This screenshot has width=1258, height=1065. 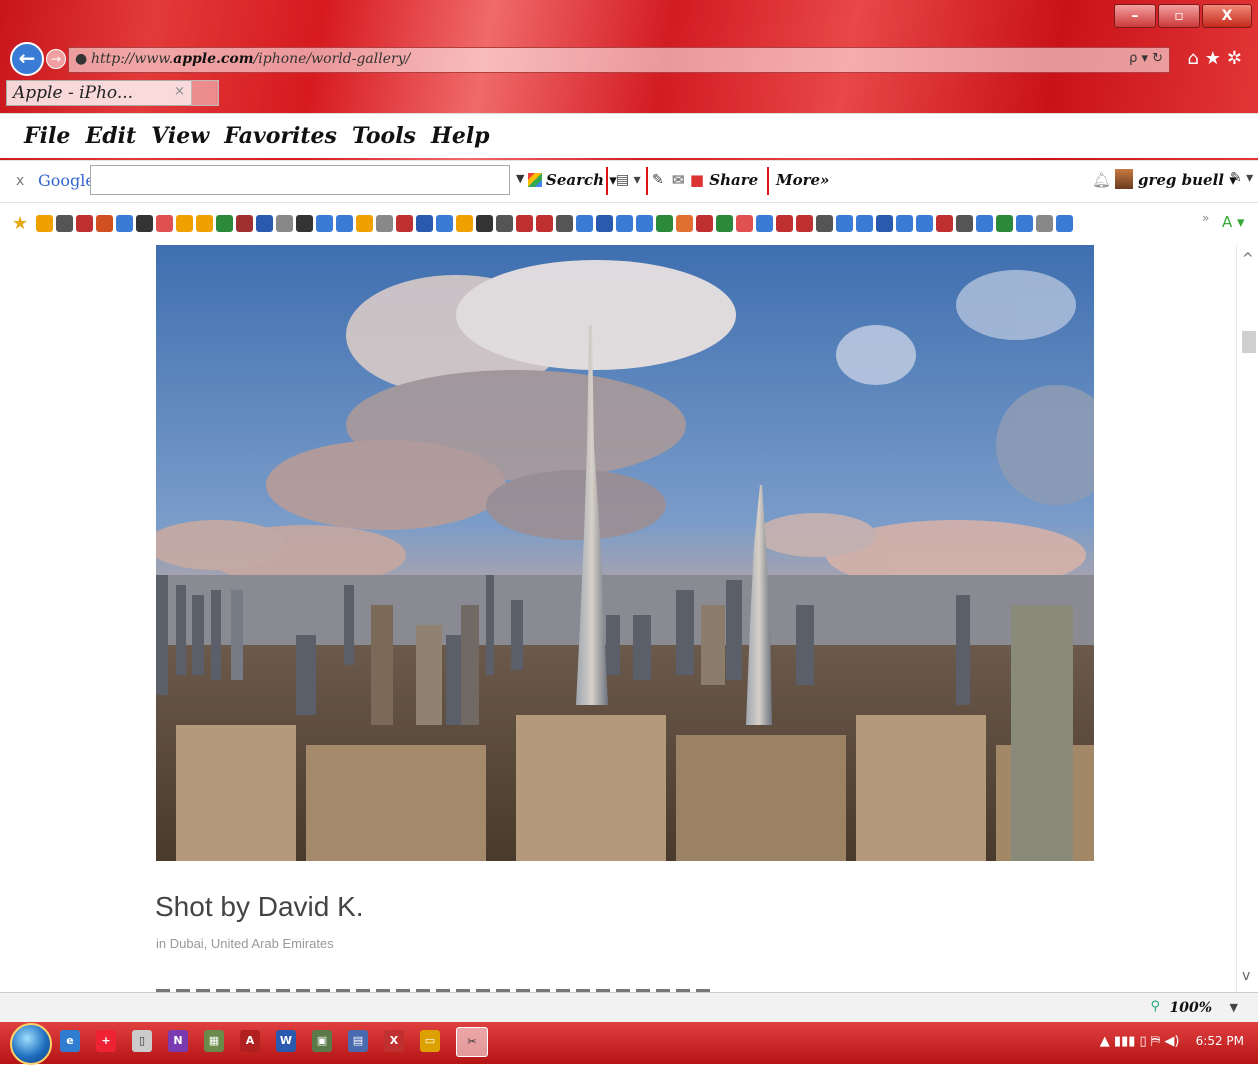 What do you see at coordinates (179, 91) in the screenshot?
I see `tab-close-icon: ×` at bounding box center [179, 91].